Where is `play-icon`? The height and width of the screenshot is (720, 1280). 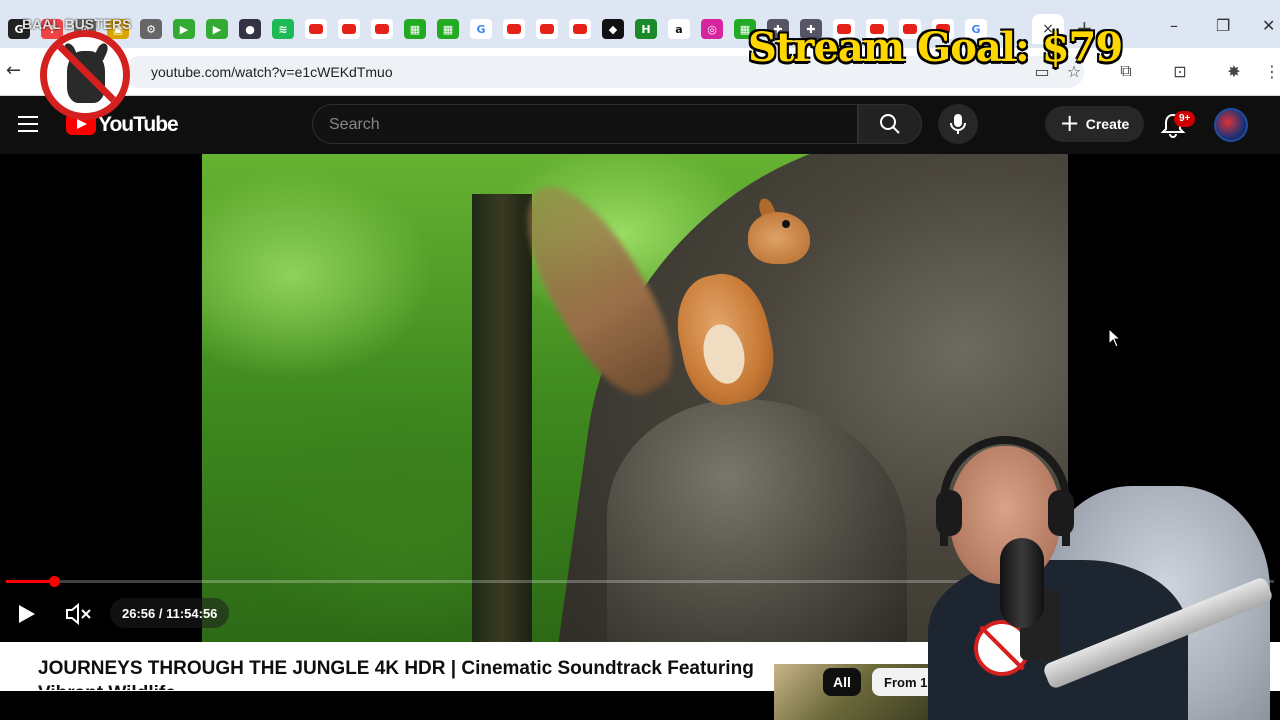
play-icon is located at coordinates (26, 614).